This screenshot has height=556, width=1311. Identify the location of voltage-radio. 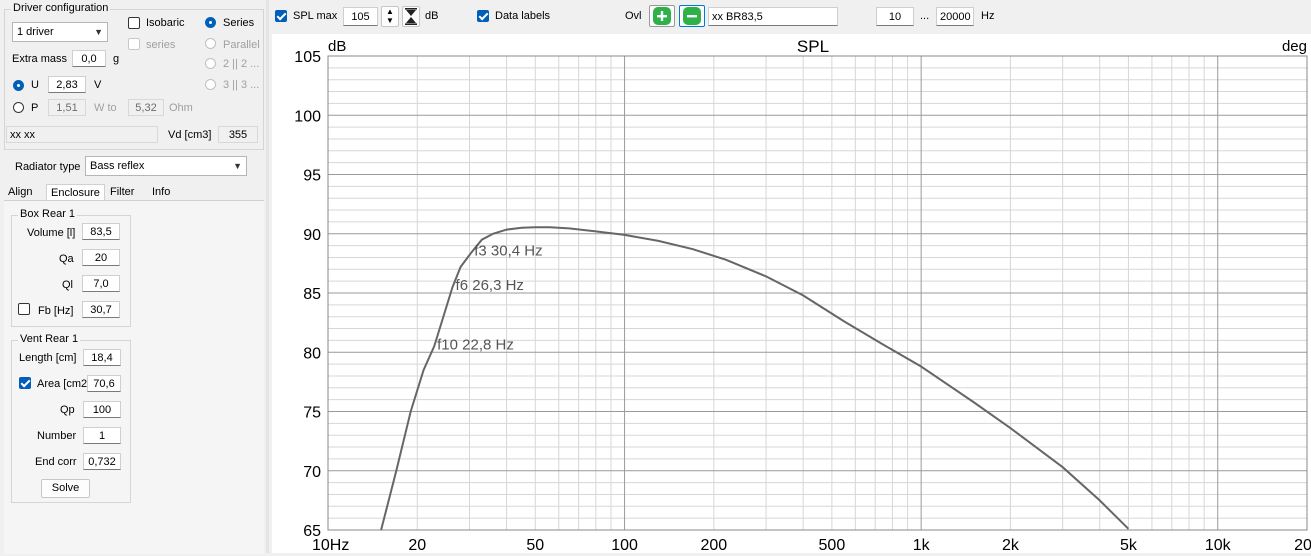
(18, 85).